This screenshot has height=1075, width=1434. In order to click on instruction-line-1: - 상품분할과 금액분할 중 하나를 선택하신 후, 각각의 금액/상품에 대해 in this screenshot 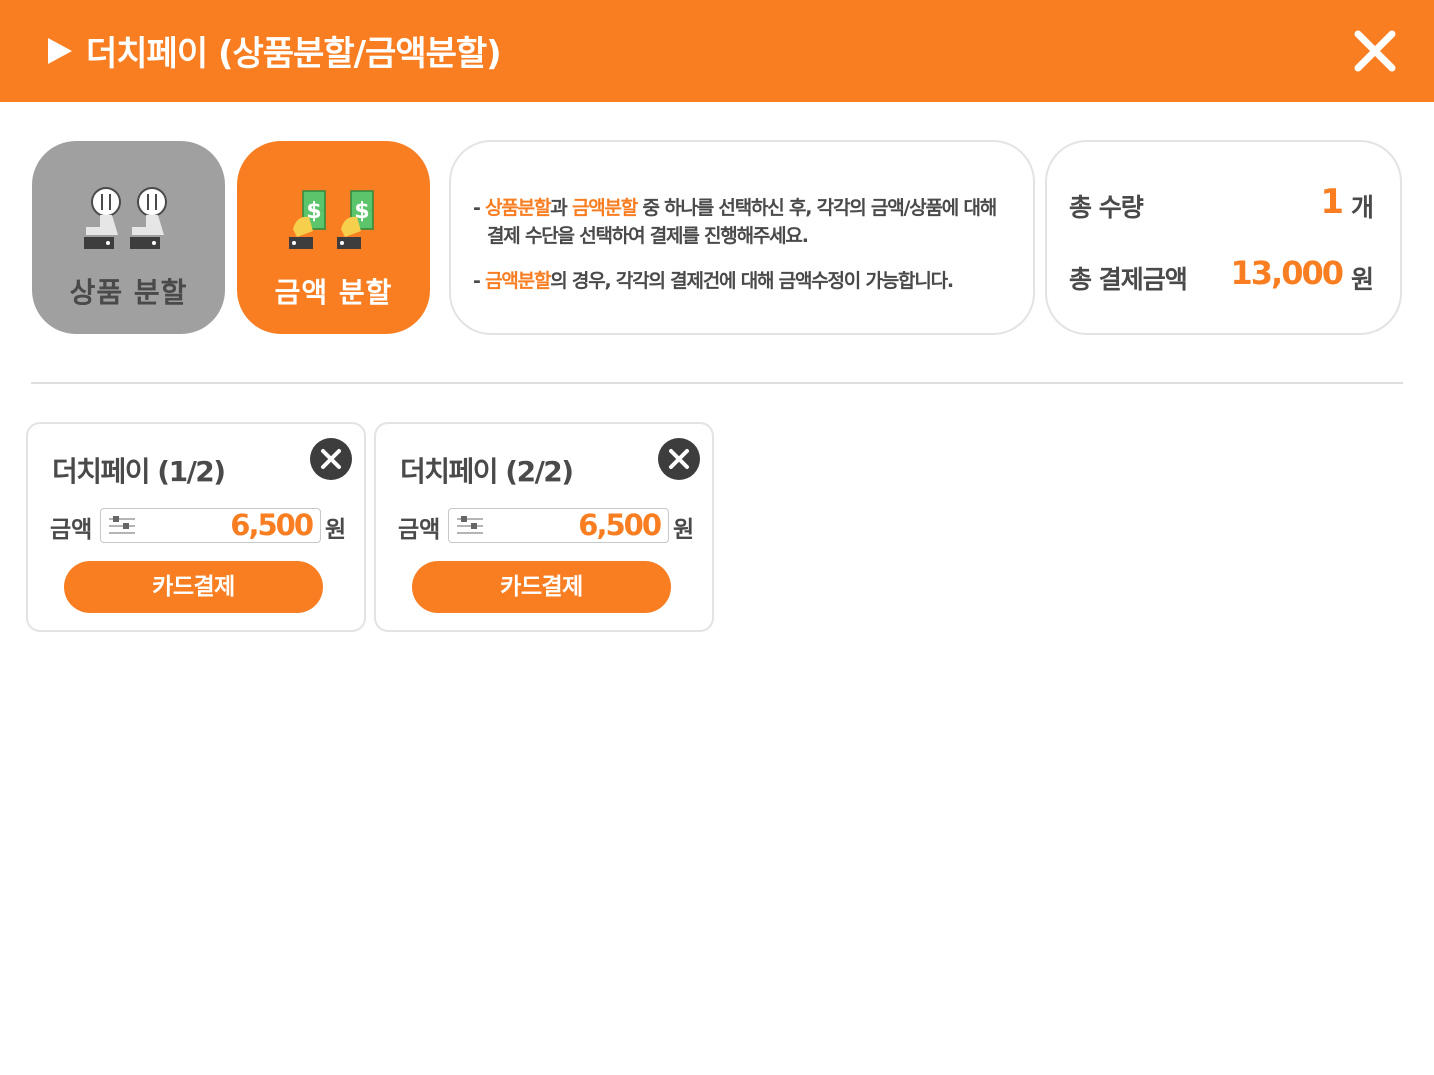, I will do `click(735, 206)`.